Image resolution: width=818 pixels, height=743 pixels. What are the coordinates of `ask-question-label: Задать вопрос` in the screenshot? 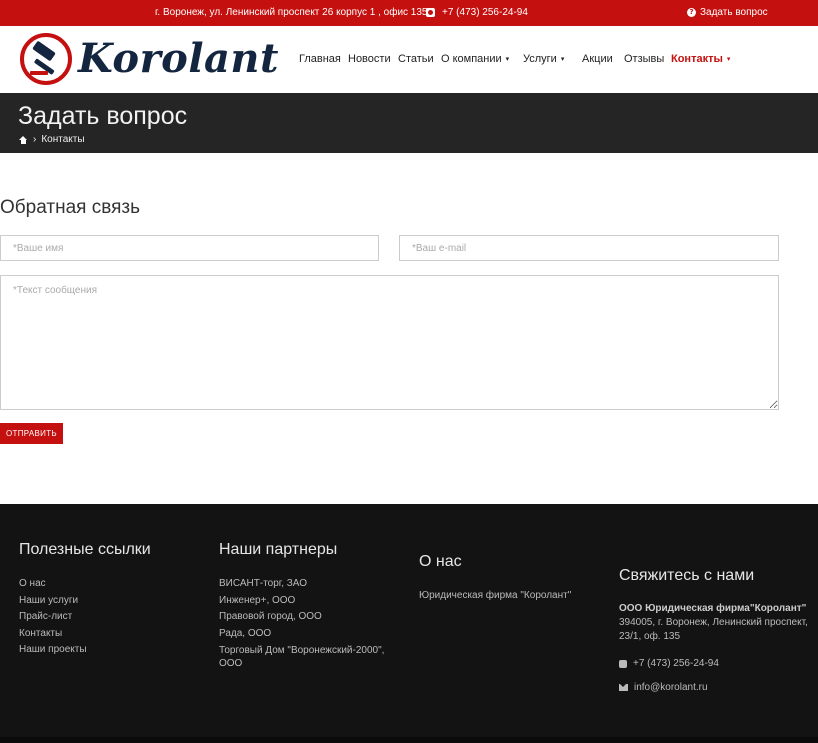 It's located at (734, 12).